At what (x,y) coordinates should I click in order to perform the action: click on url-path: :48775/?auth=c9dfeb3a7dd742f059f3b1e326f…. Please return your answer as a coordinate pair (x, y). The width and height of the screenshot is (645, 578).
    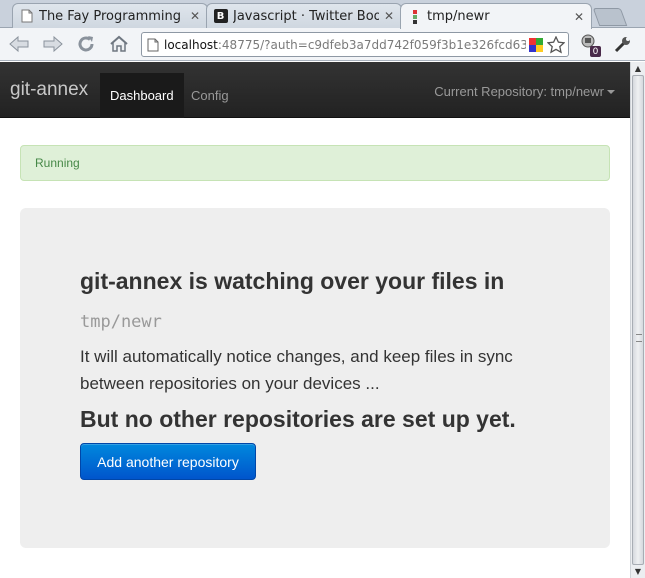
    Looking at the image, I should click on (371, 44).